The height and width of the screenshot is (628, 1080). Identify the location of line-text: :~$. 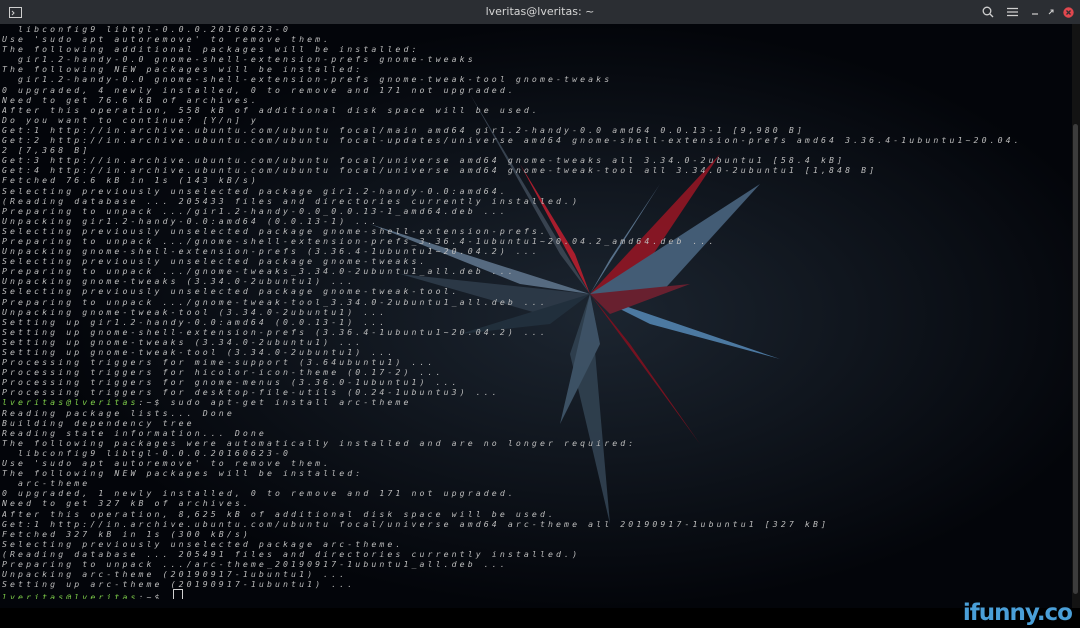
(154, 596).